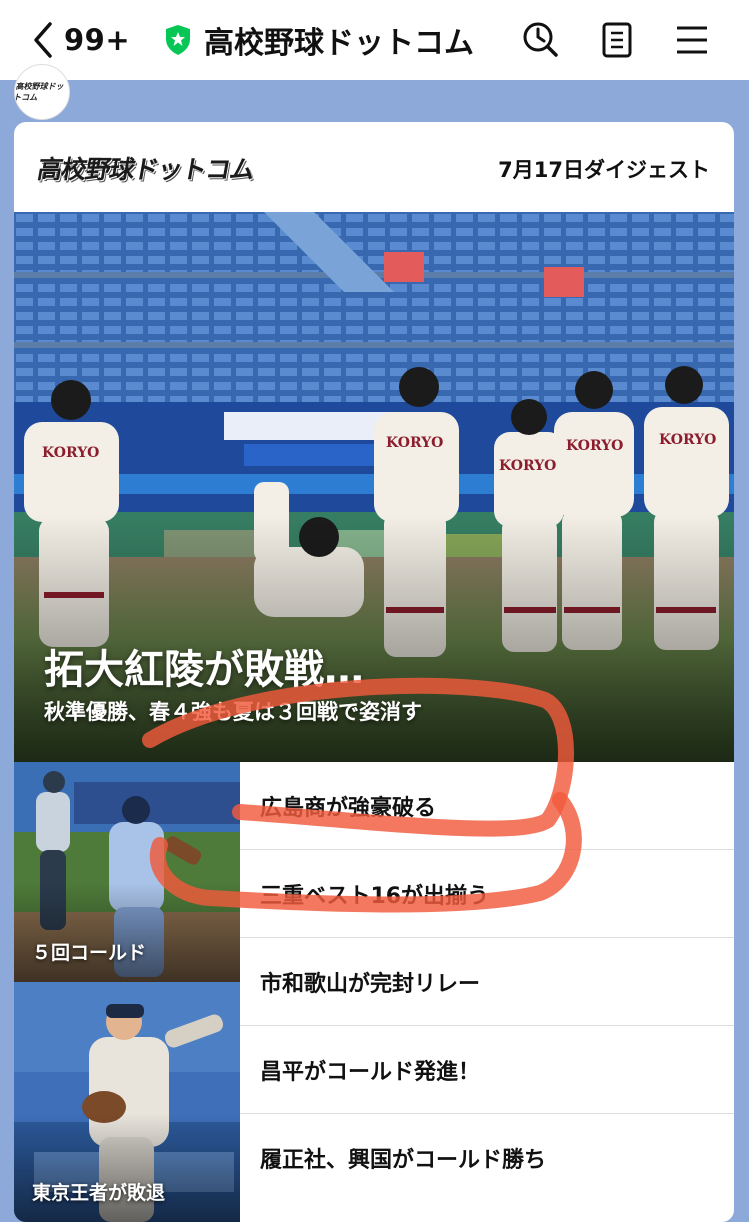 This screenshot has height=1222, width=749. I want to click on search-clock-icon, so click(540, 39).